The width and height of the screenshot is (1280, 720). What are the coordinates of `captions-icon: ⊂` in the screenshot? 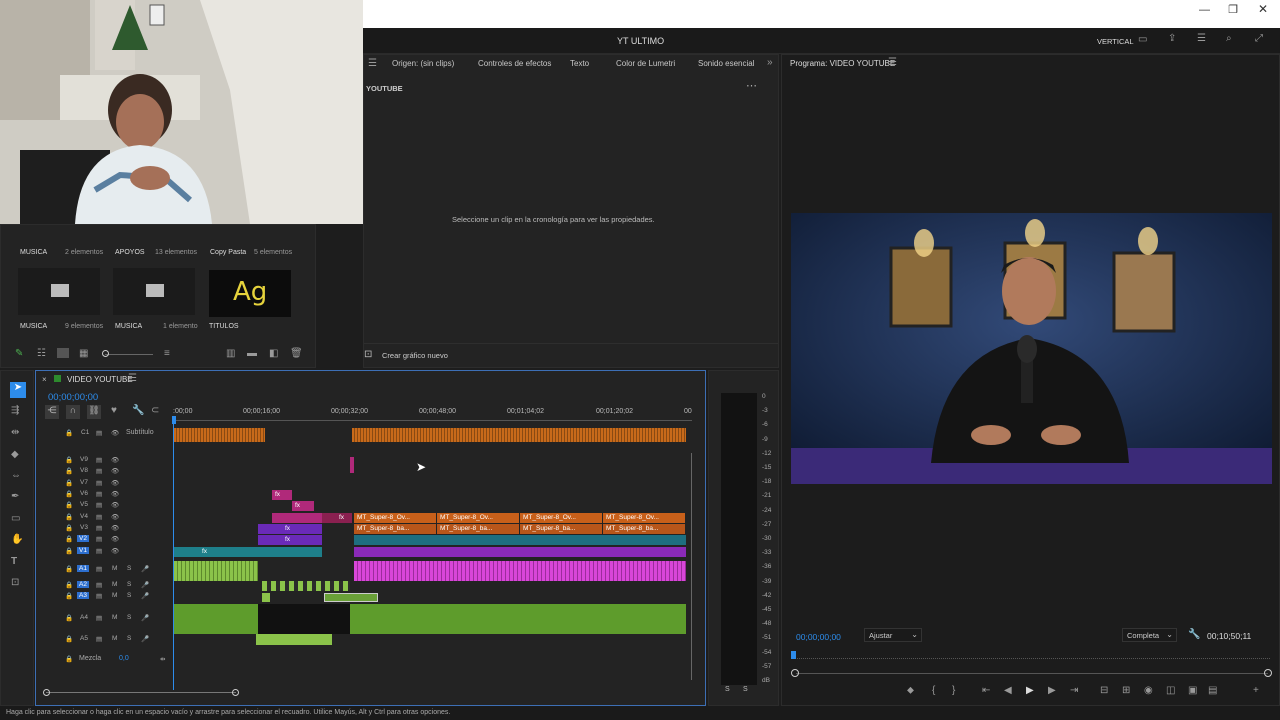 It's located at (155, 410).